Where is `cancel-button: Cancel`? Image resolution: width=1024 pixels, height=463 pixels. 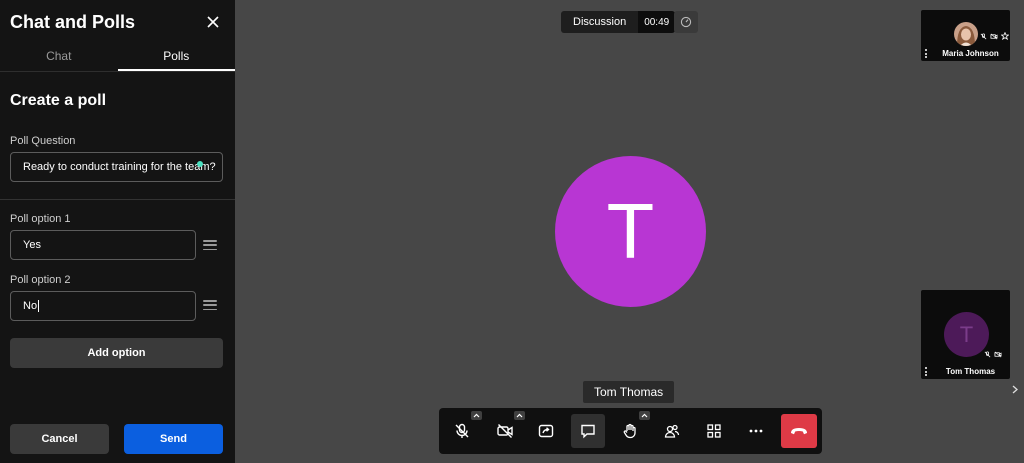 cancel-button: Cancel is located at coordinates (59, 439).